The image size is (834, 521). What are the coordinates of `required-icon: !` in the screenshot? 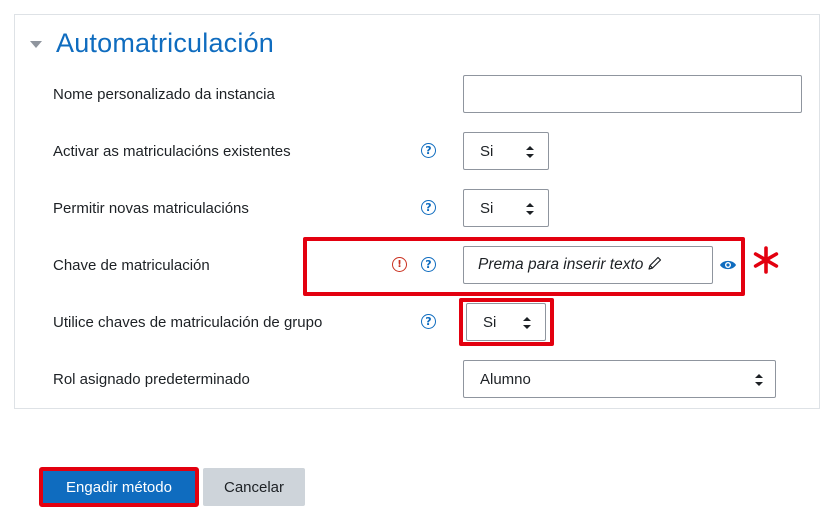 It's located at (399, 264).